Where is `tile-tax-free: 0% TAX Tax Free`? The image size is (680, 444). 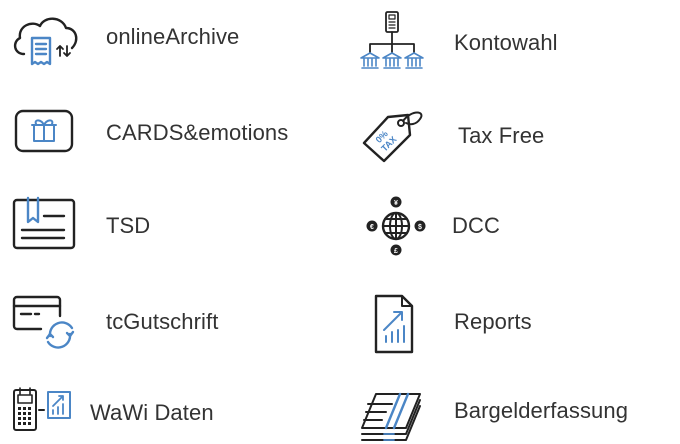
tile-tax-free: 0% TAX Tax Free is located at coordinates (450, 133).